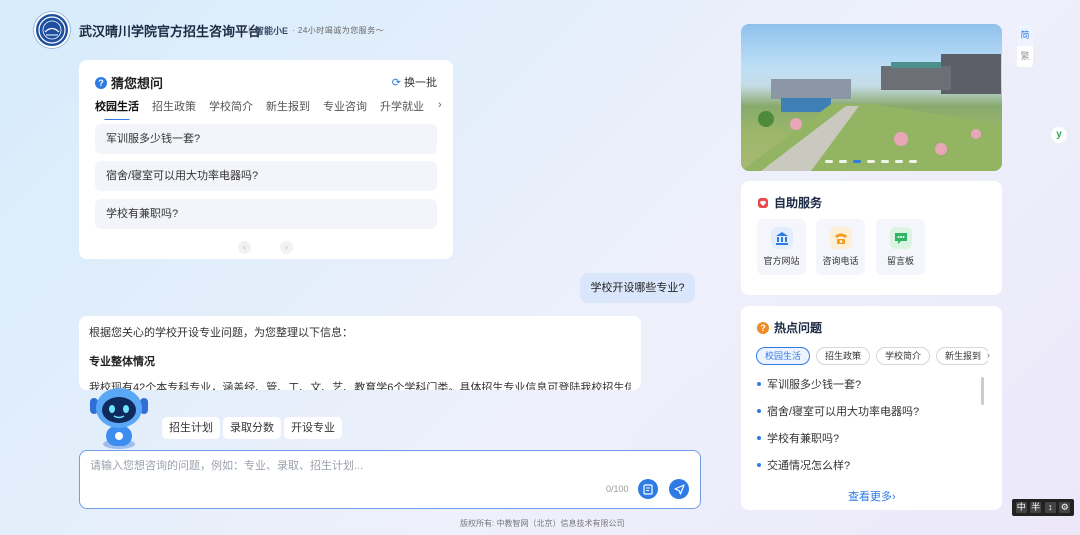 This screenshot has height=535, width=1080. I want to click on quick-chip-majors: 开设专业, so click(313, 428).